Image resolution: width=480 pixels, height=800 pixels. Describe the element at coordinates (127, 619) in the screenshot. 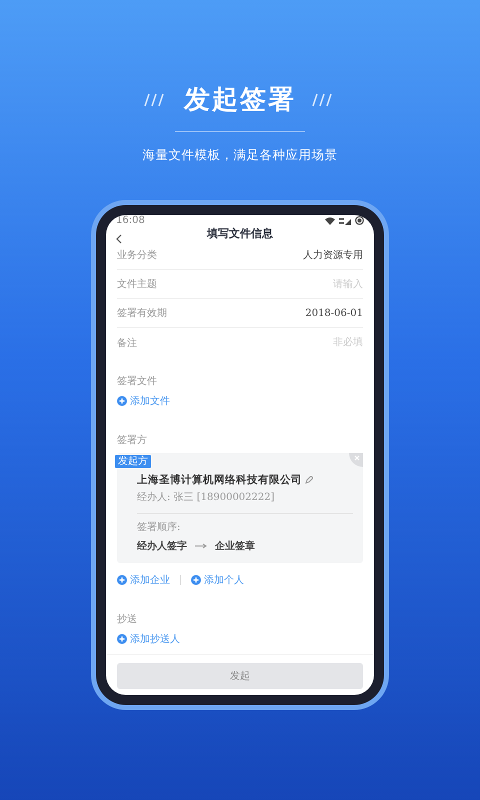

I see `section-title: 抄送` at that location.